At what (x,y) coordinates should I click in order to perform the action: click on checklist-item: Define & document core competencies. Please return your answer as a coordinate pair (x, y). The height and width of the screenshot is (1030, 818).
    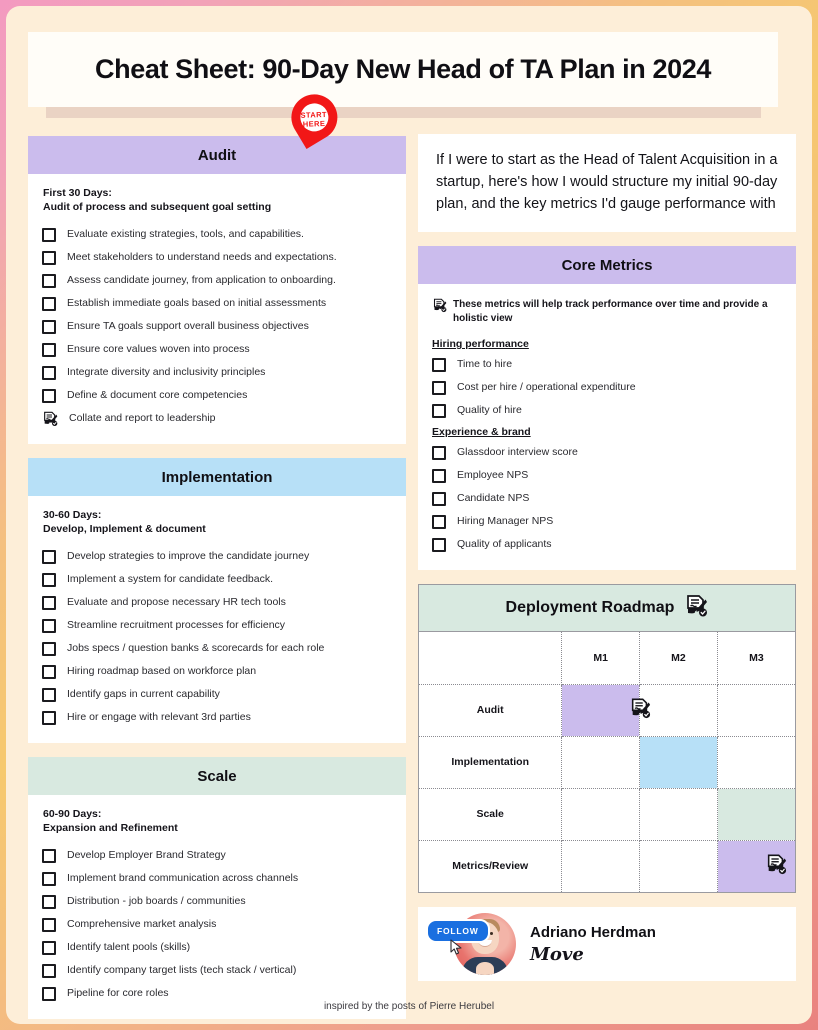
    Looking at the image, I should click on (215, 395).